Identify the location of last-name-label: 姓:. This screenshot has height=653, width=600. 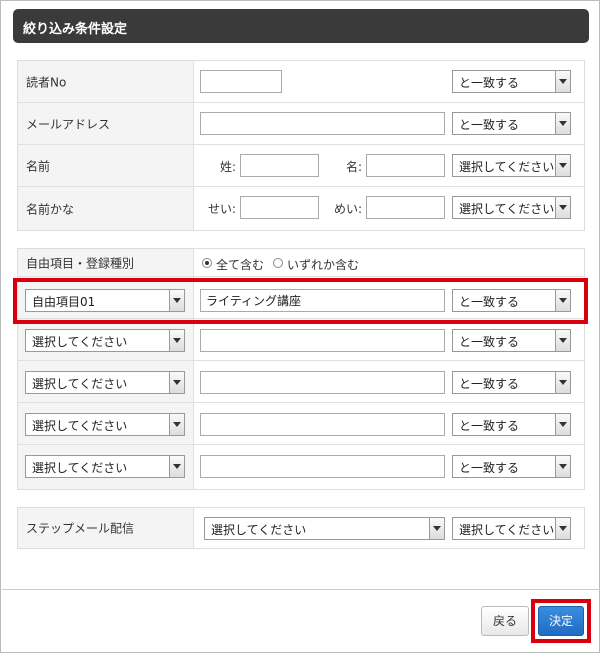
(228, 167).